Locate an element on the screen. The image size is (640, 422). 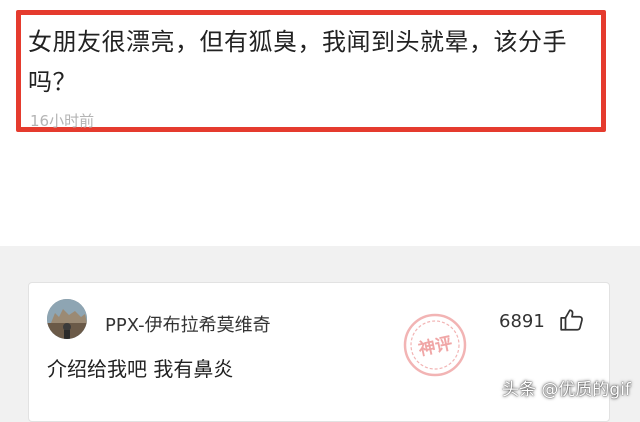
avatar-image is located at coordinates (67, 319).